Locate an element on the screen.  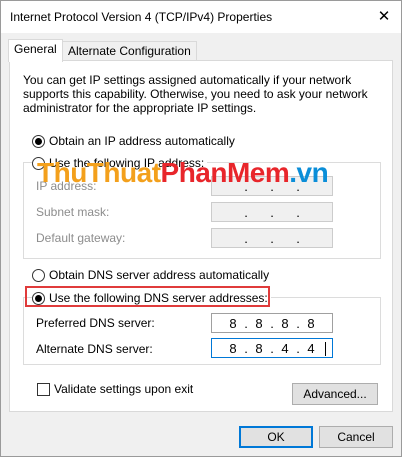
subnet-mask-label: Subnet mask: is located at coordinates (73, 212).